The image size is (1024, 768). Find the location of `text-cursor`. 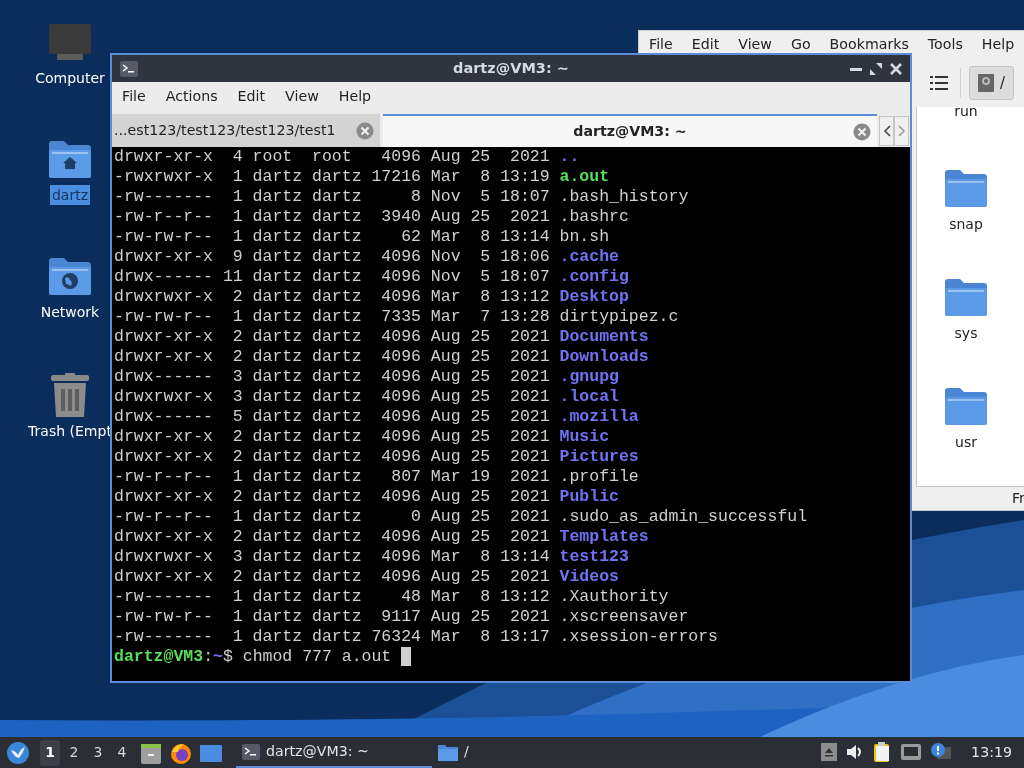

text-cursor is located at coordinates (406, 656).